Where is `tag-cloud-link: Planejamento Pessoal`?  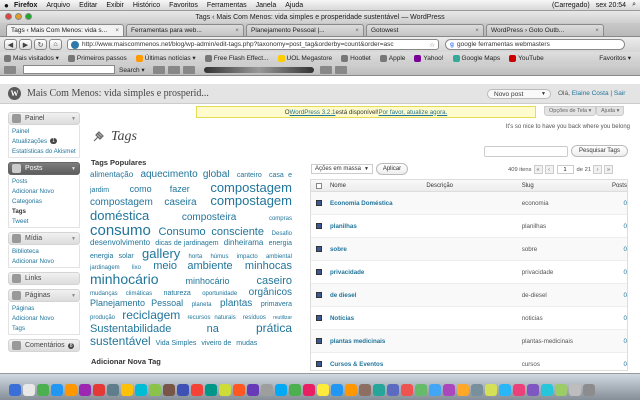 tag-cloud-link: Planejamento Pessoal is located at coordinates (136, 303).